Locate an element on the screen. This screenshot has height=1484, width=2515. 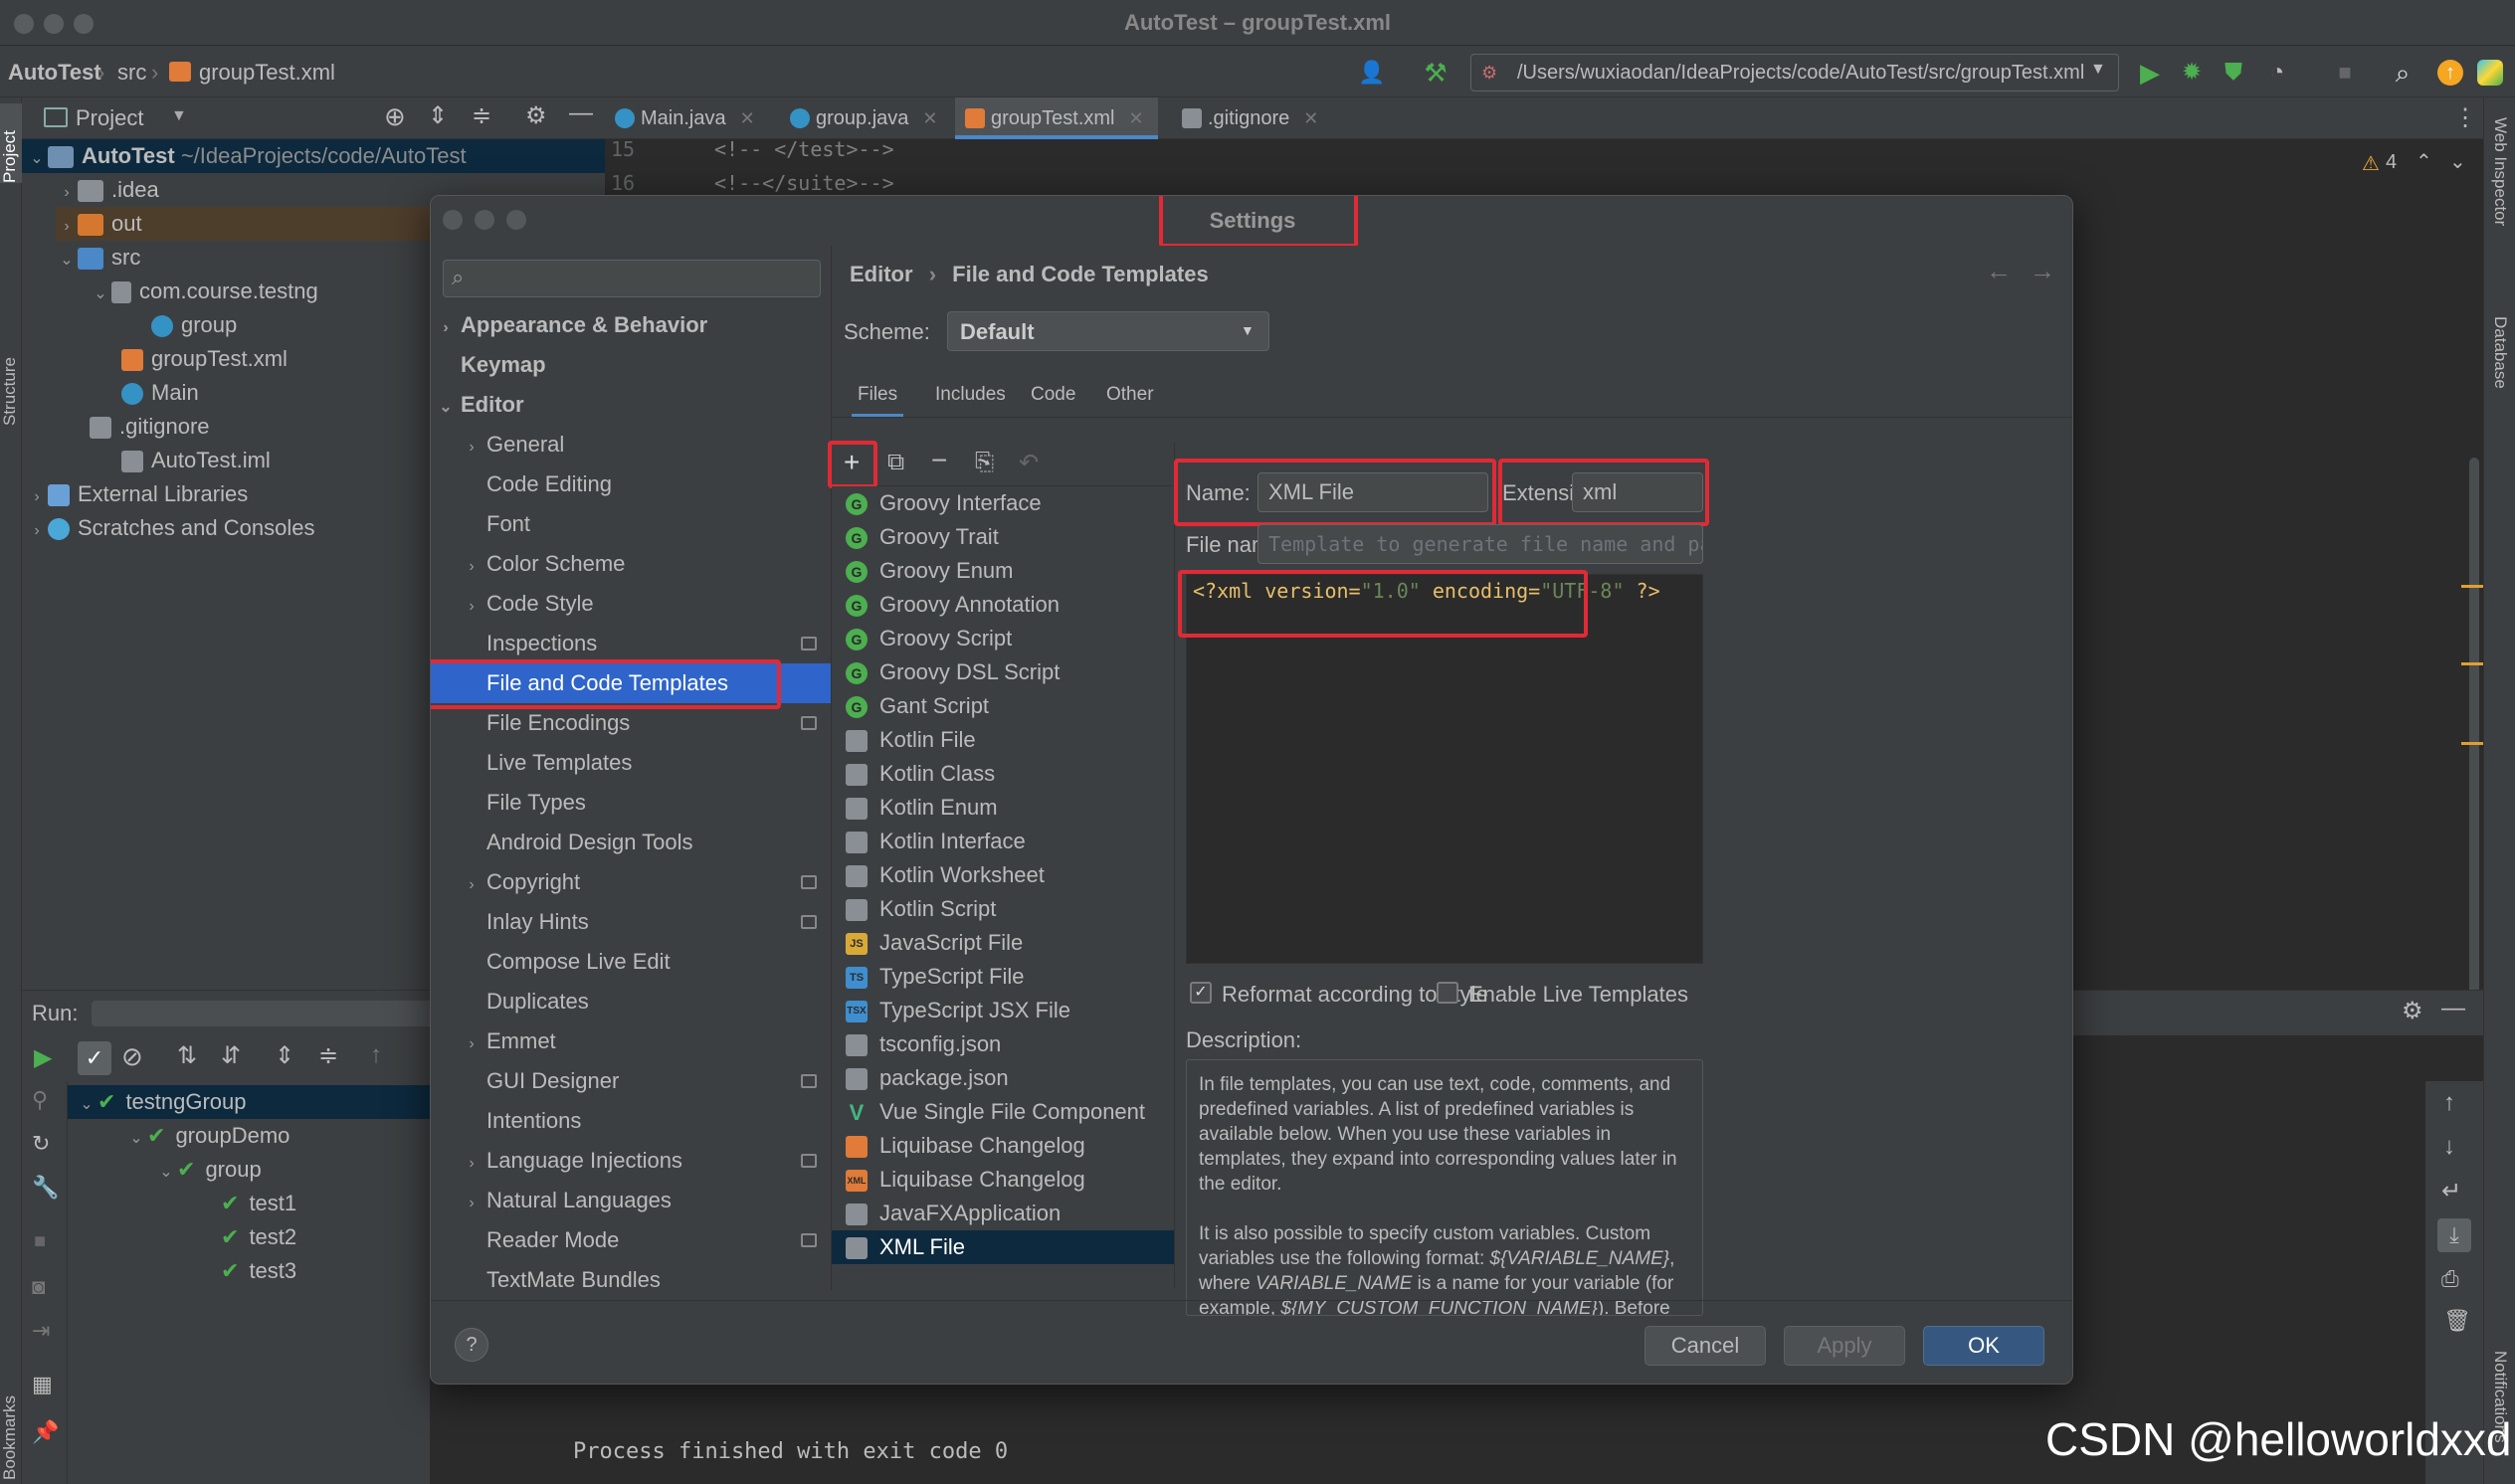
nav-duplicates: Duplicates is located at coordinates (631, 1002).